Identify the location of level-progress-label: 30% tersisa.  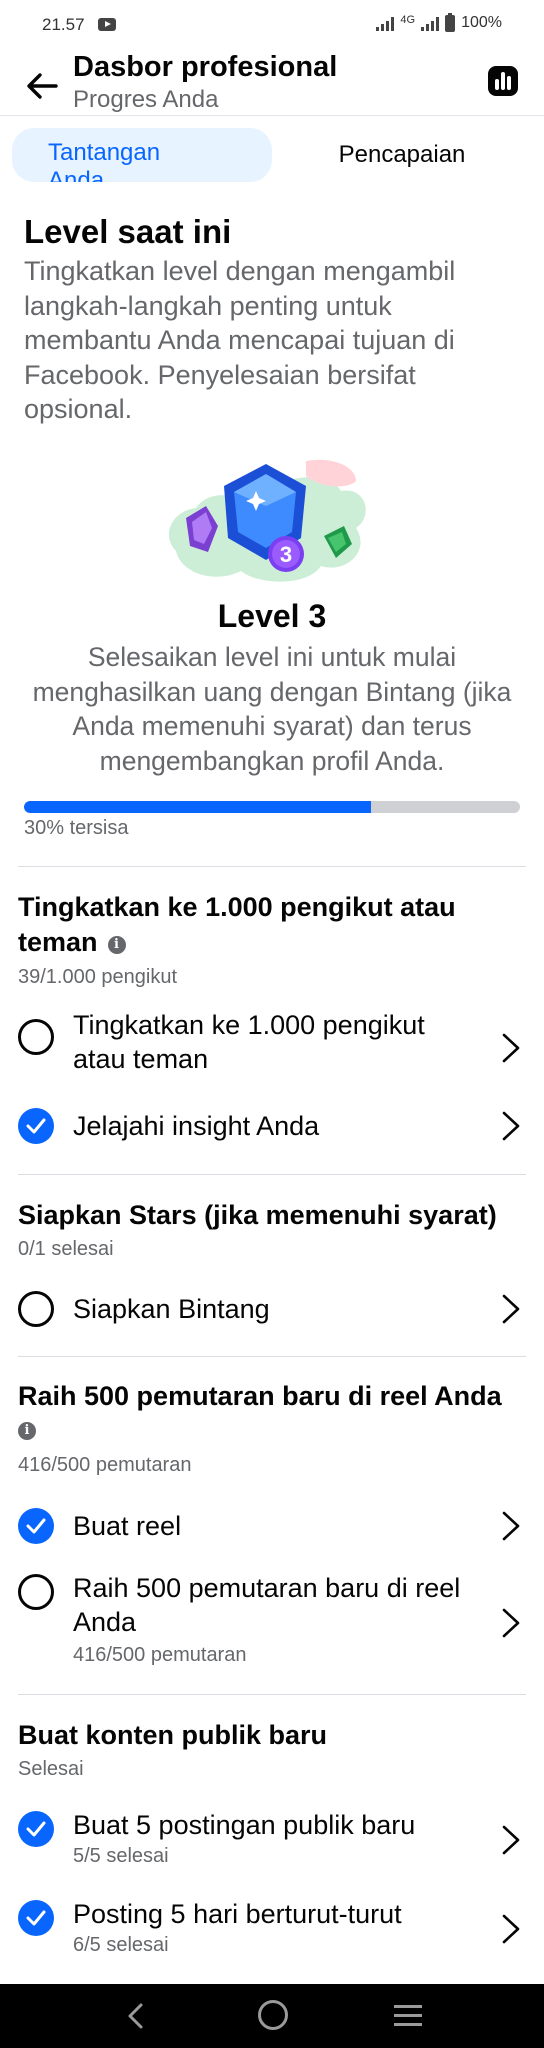
(76, 828).